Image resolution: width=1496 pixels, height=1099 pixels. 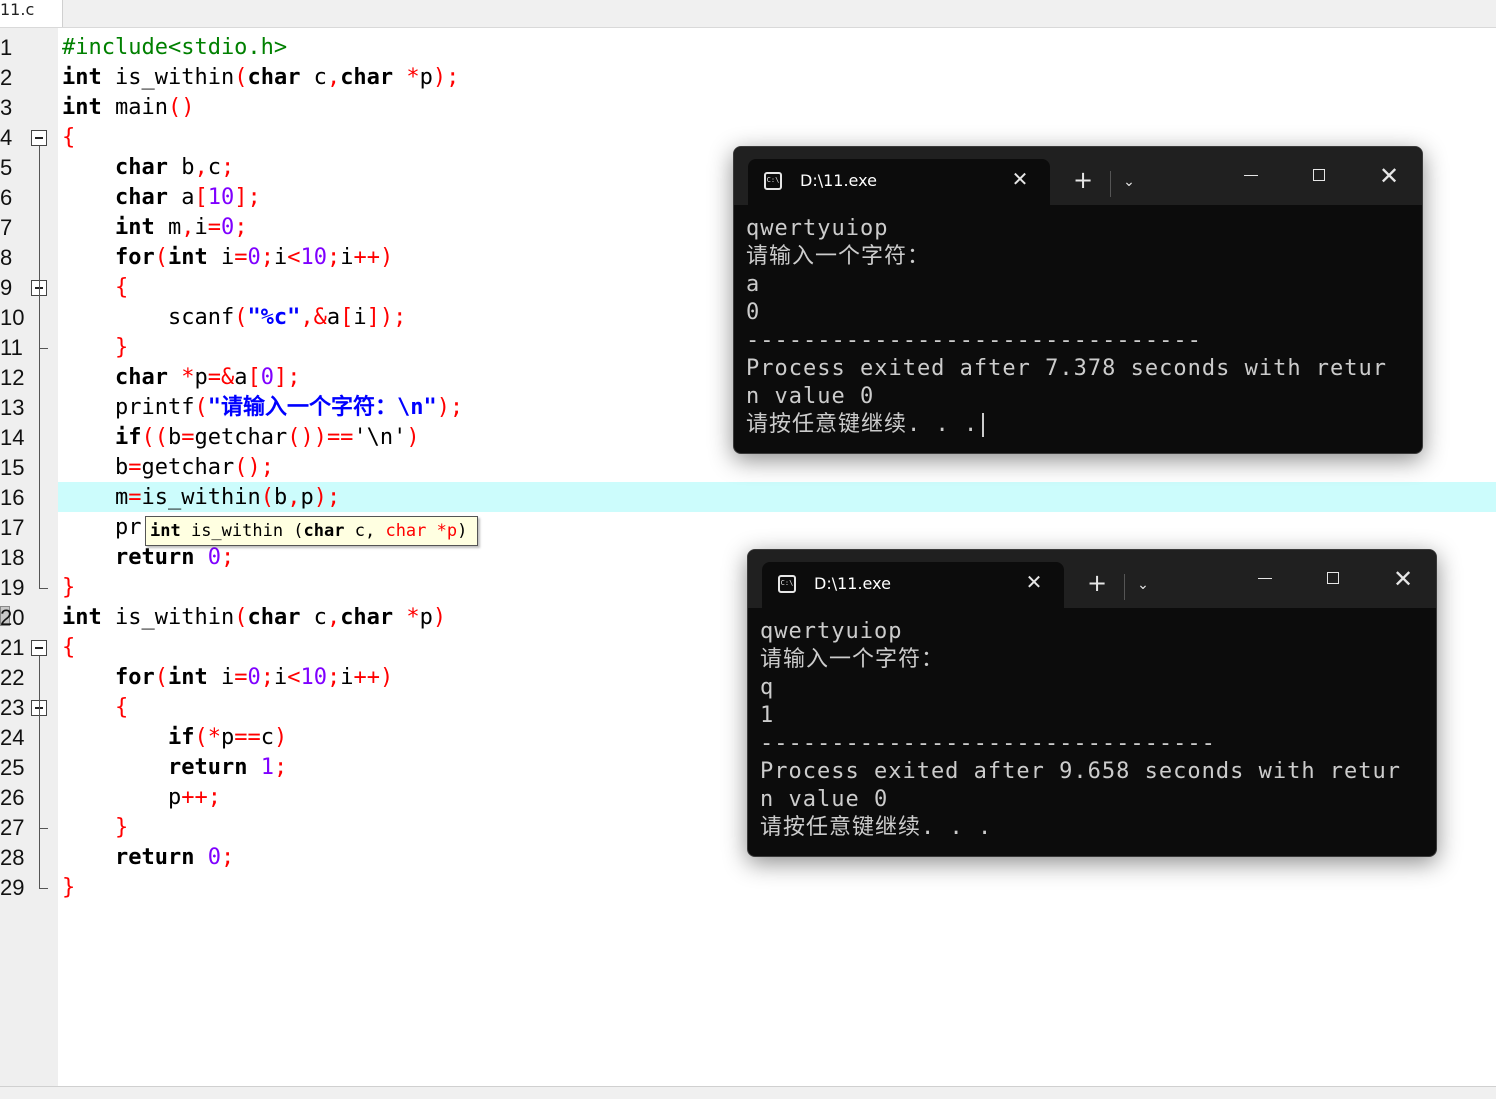 What do you see at coordinates (135, 497) in the screenshot?
I see `code-token: =` at bounding box center [135, 497].